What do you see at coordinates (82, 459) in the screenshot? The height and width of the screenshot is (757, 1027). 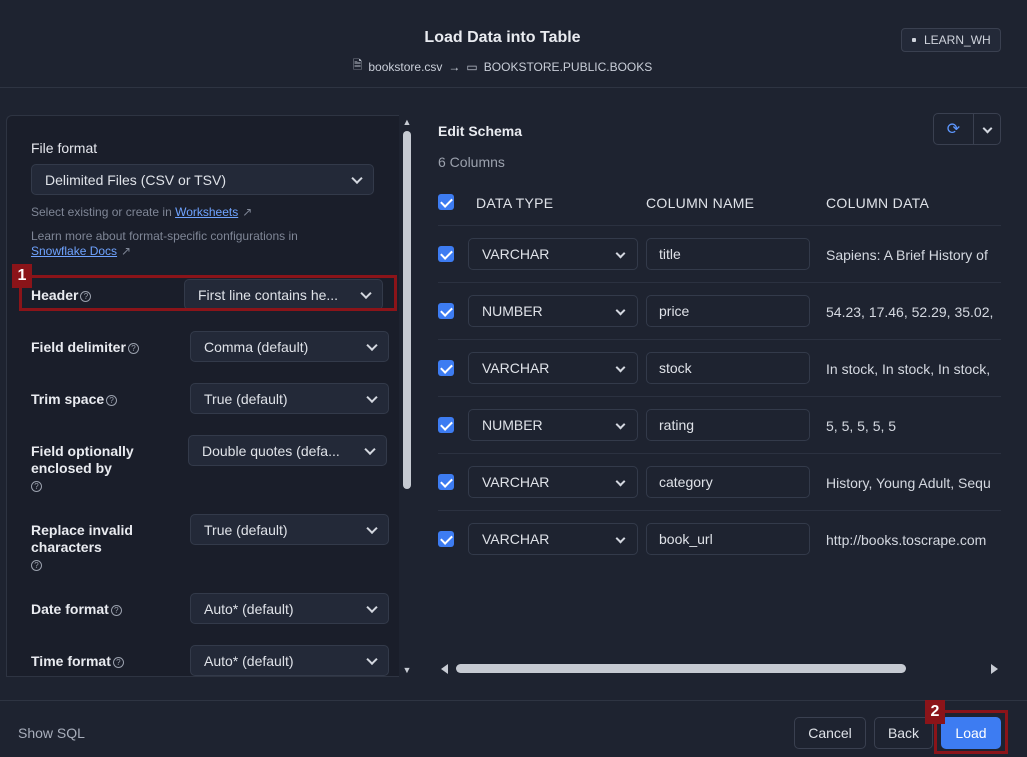 I see `field-label: Field optionally enclosed by` at bounding box center [82, 459].